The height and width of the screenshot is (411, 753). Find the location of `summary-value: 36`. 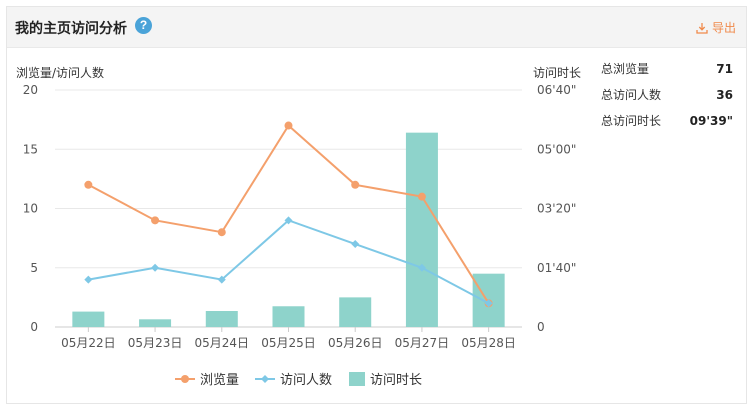

summary-value: 36 is located at coordinates (724, 95).